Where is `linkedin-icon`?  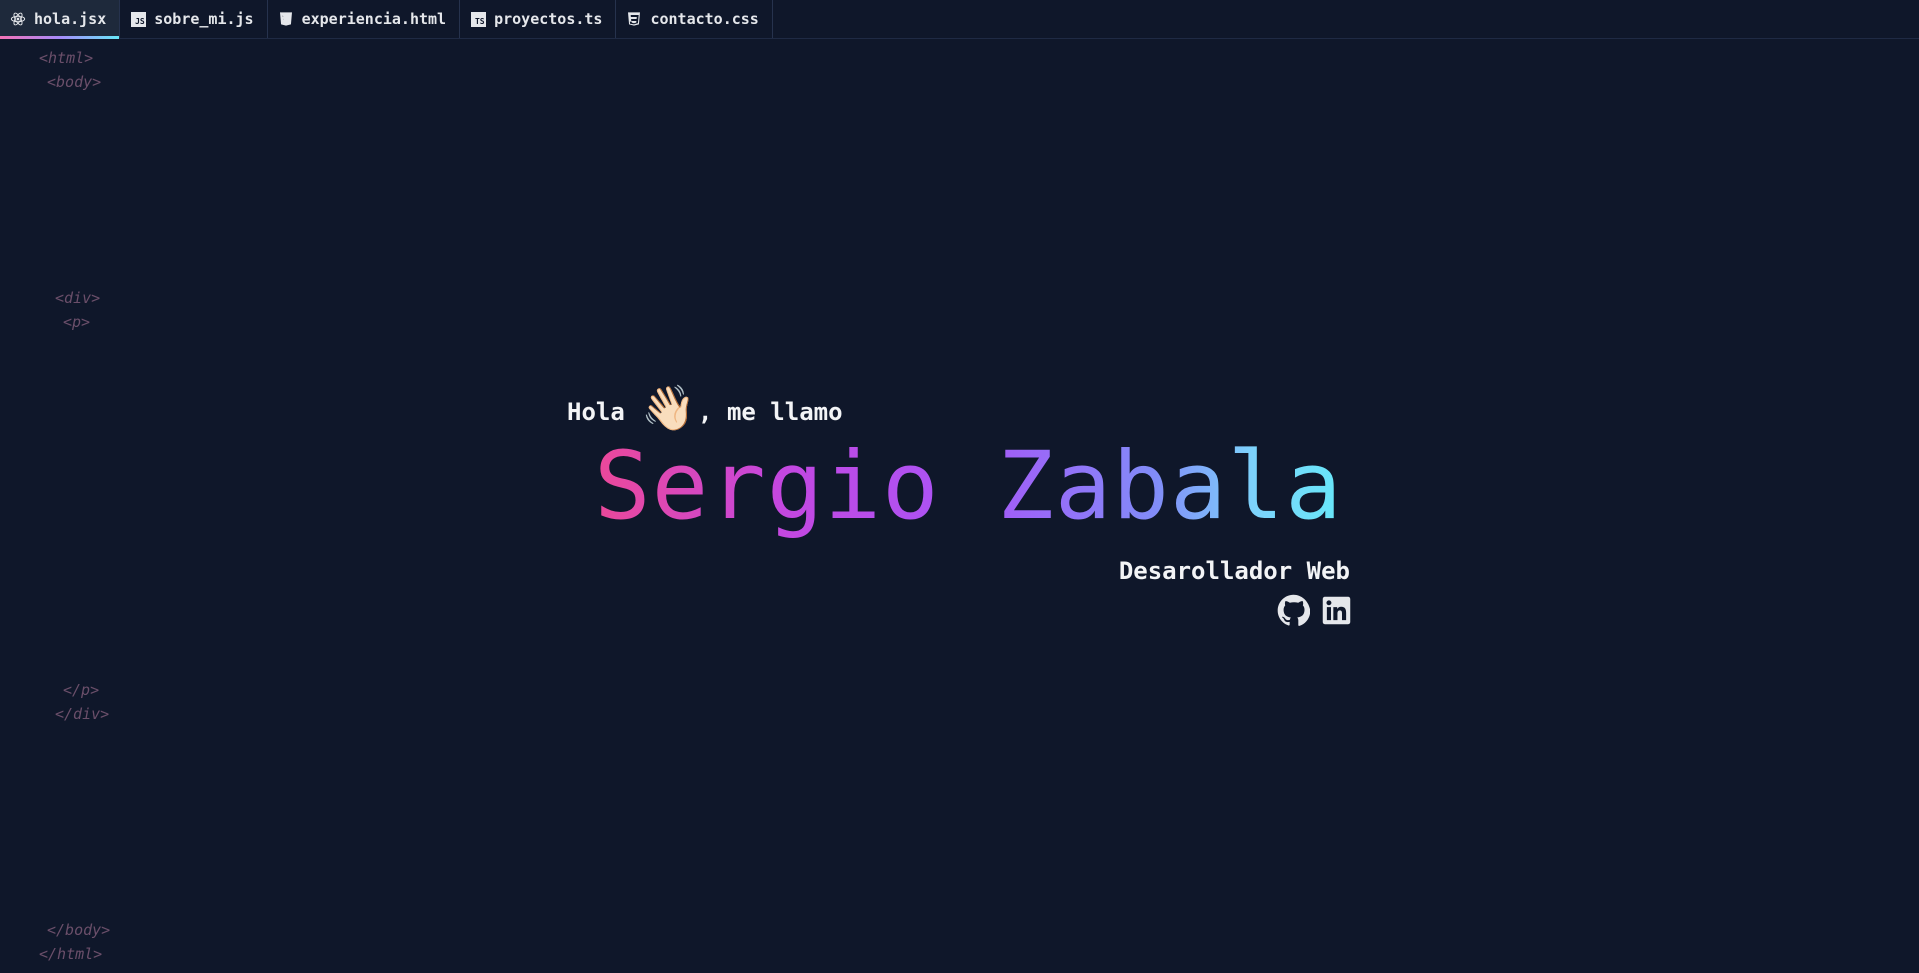
linkedin-icon is located at coordinates (1336, 610).